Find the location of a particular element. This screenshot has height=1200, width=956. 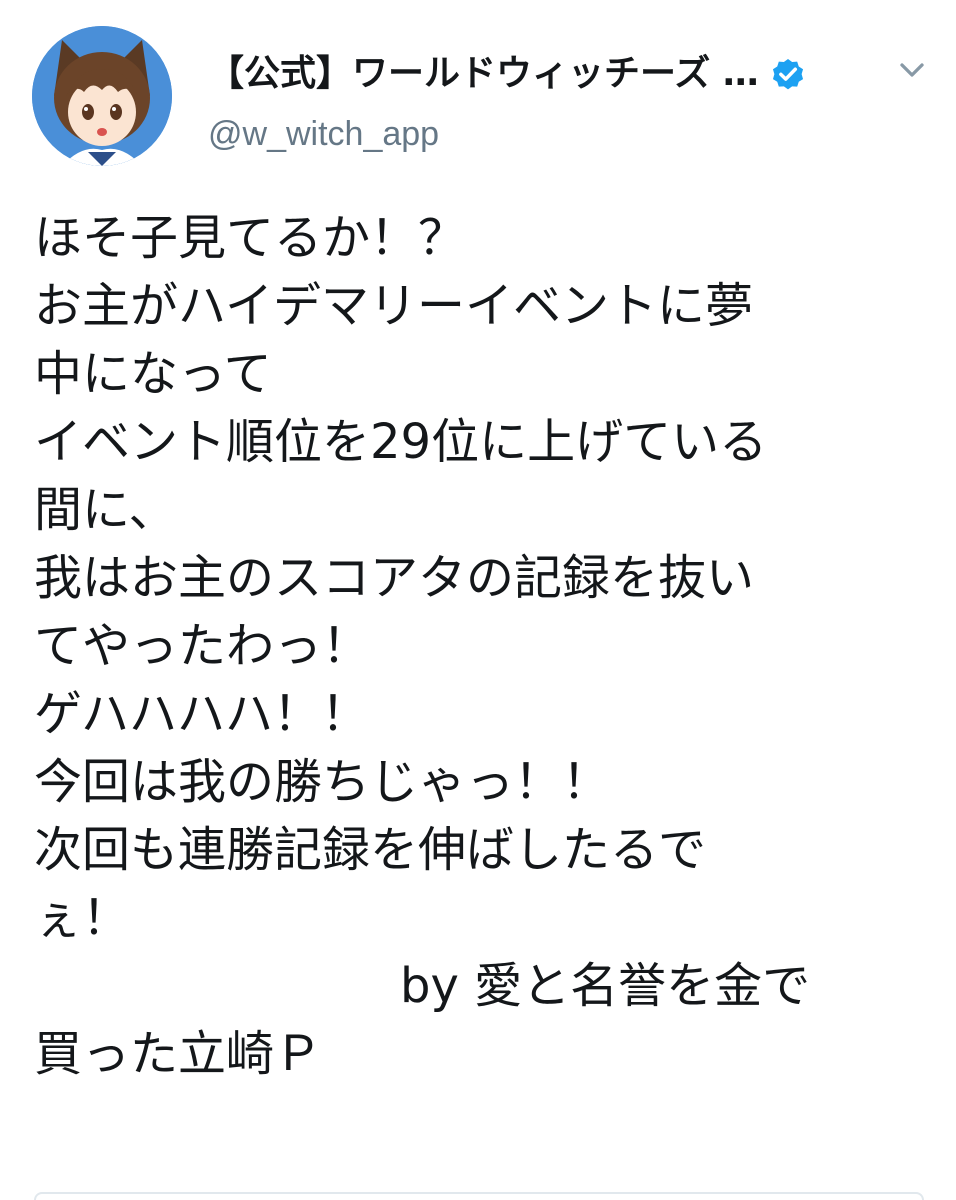

chevron-down-icon is located at coordinates (912, 70).